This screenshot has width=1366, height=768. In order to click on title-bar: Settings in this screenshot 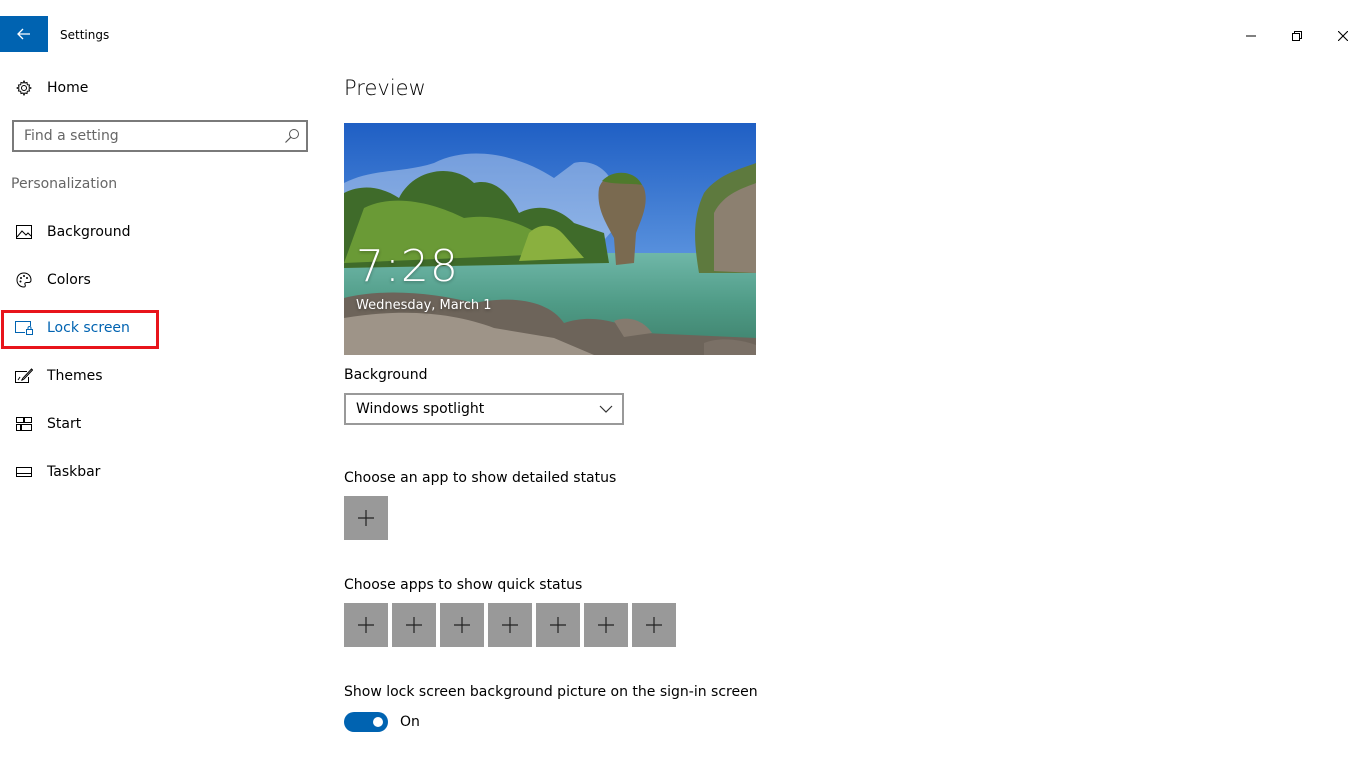, I will do `click(683, 36)`.